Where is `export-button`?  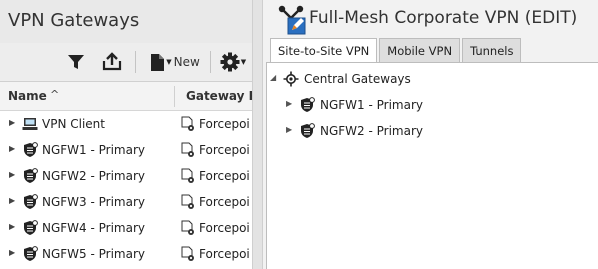
export-button is located at coordinates (112, 62).